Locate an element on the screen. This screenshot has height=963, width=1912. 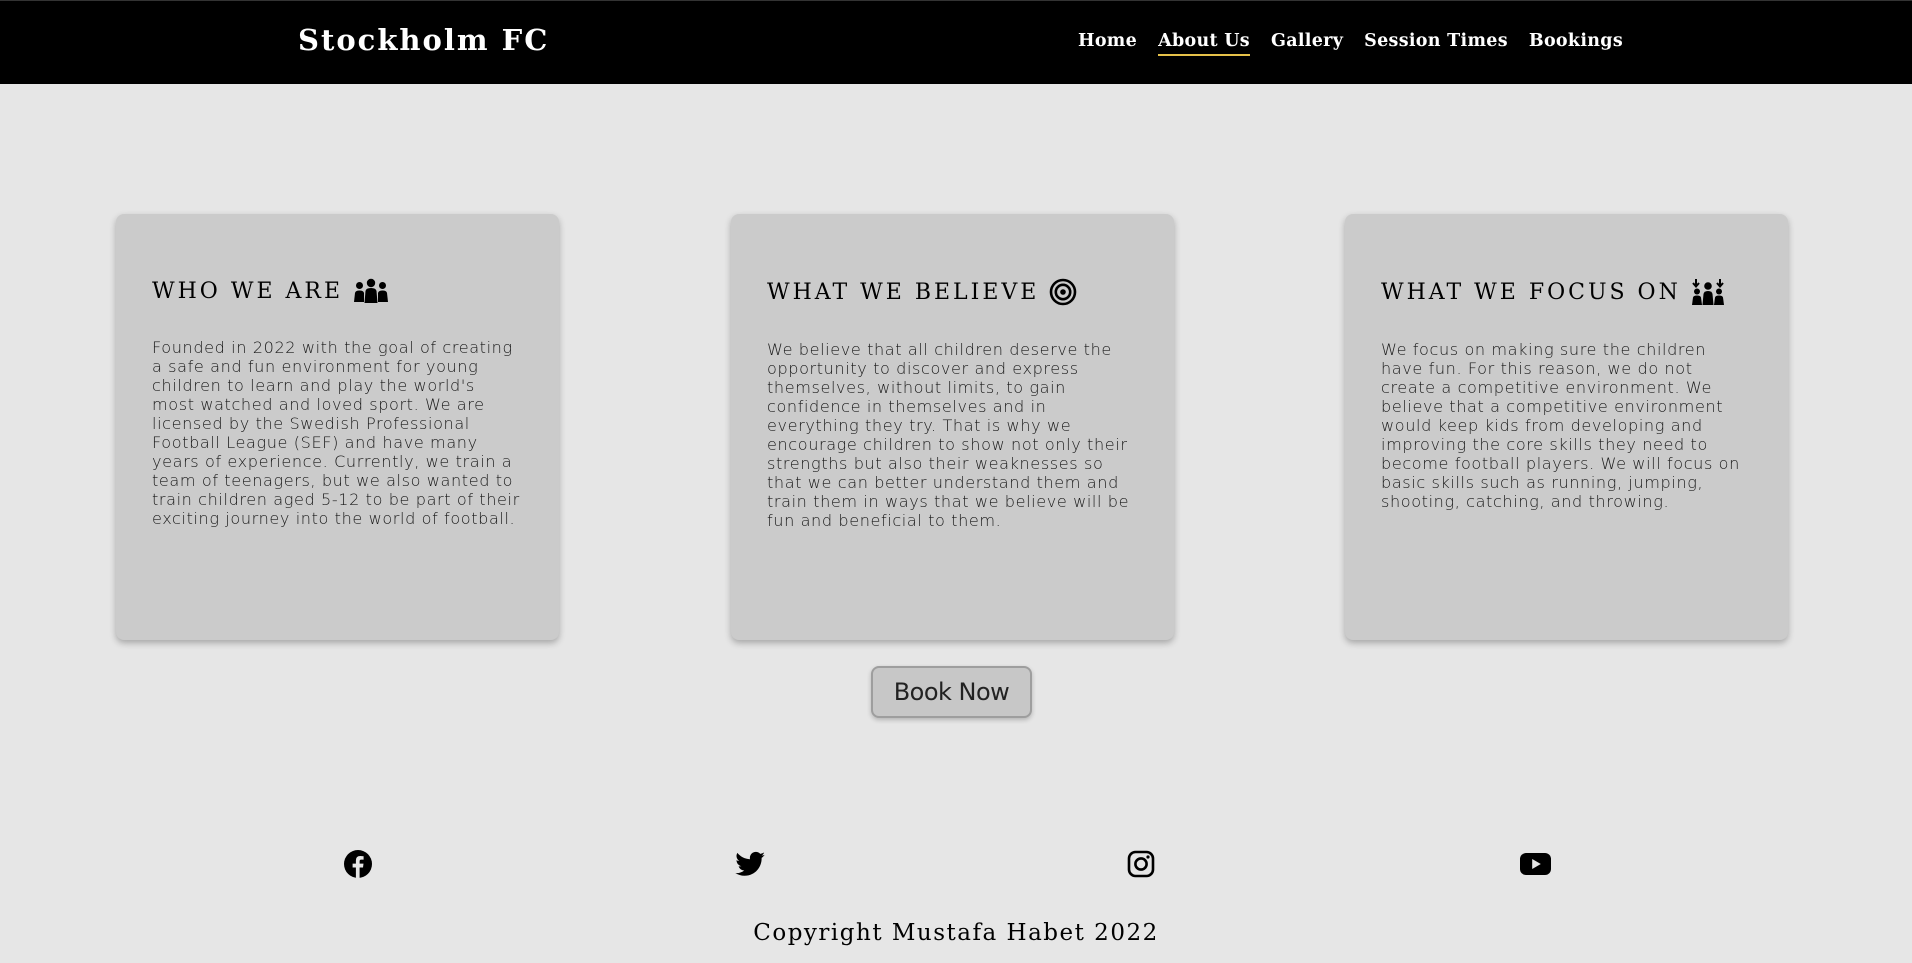
instagram-icon is located at coordinates (1141, 864).